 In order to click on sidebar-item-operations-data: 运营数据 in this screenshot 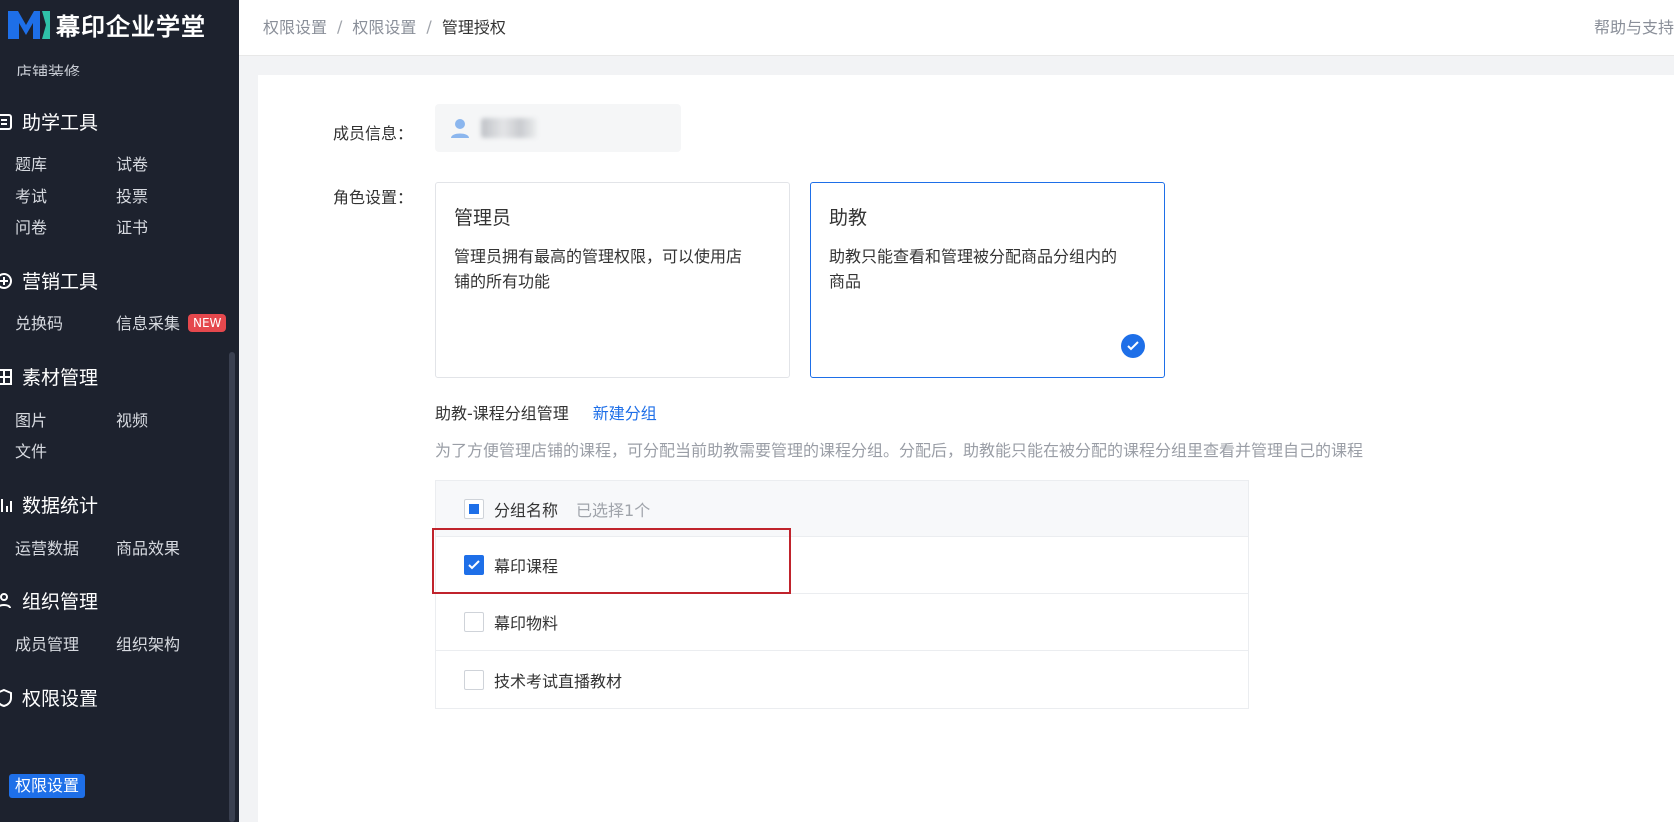, I will do `click(47, 547)`.